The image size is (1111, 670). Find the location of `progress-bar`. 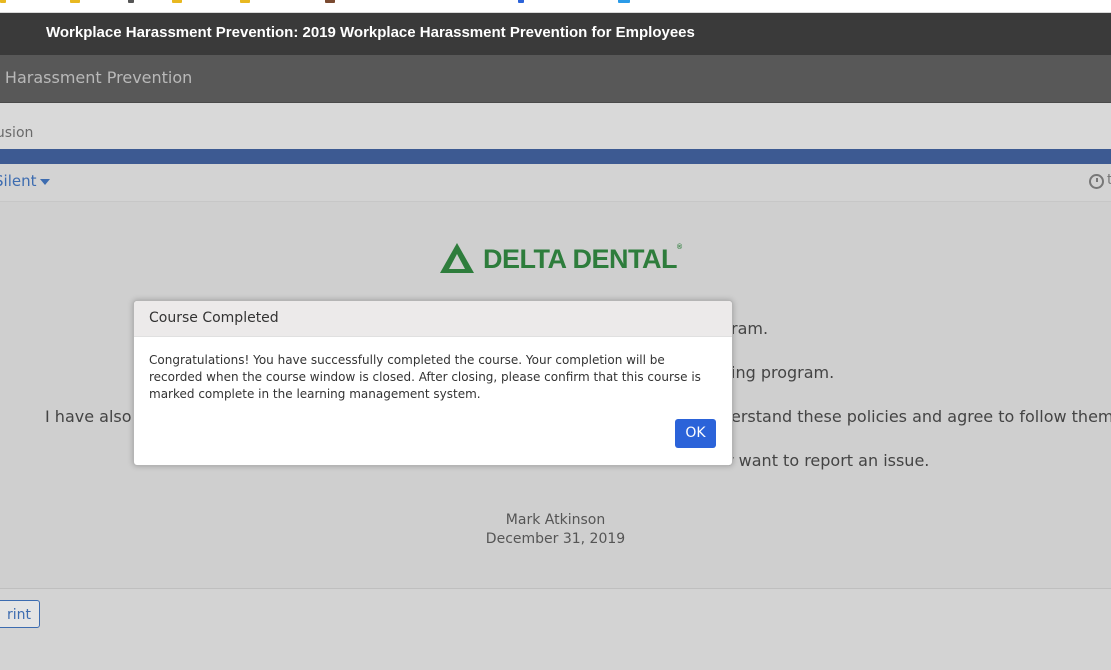

progress-bar is located at coordinates (555, 156).